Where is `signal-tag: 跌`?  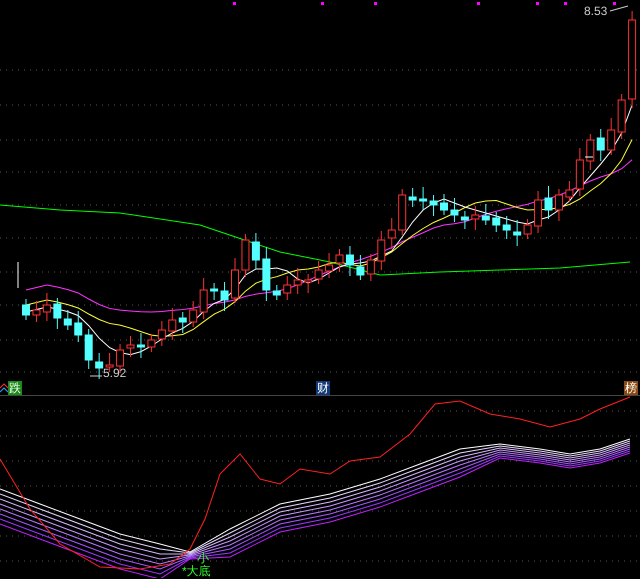
signal-tag: 跌 is located at coordinates (15, 387).